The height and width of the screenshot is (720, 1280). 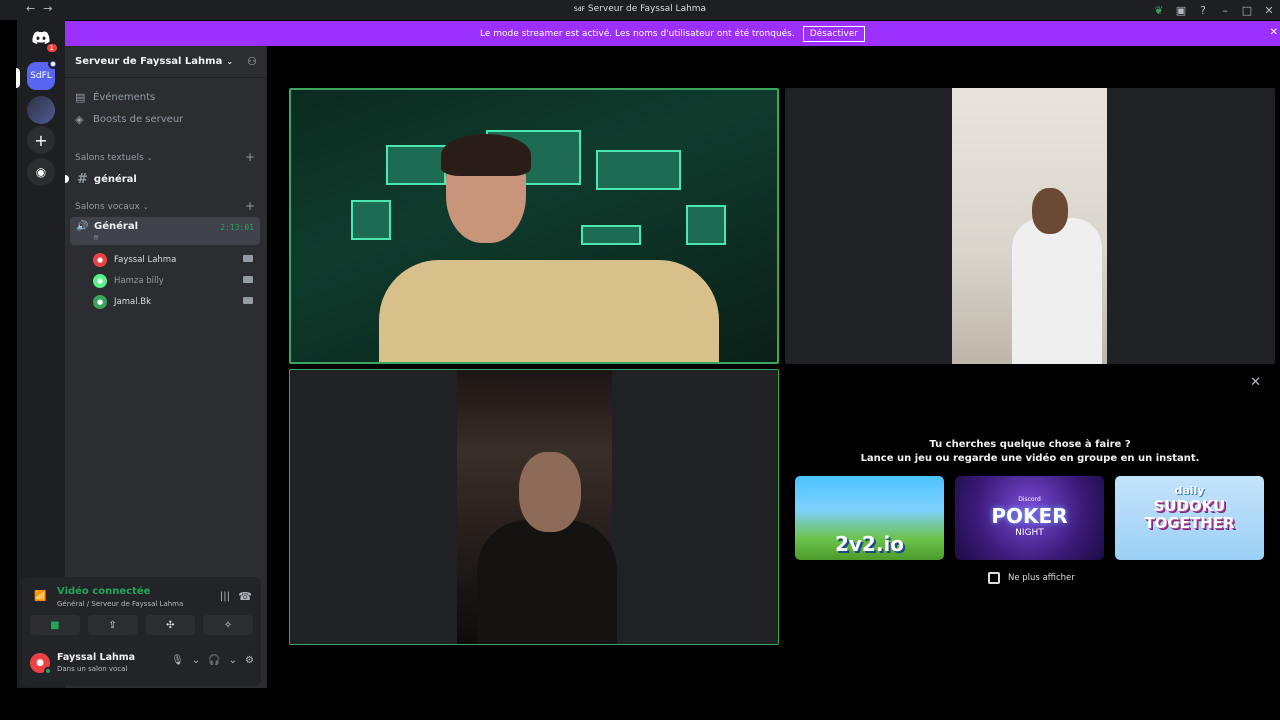 What do you see at coordinates (647, 9) in the screenshot?
I see `window-title-text: Serveur de Fayssal Lahma` at bounding box center [647, 9].